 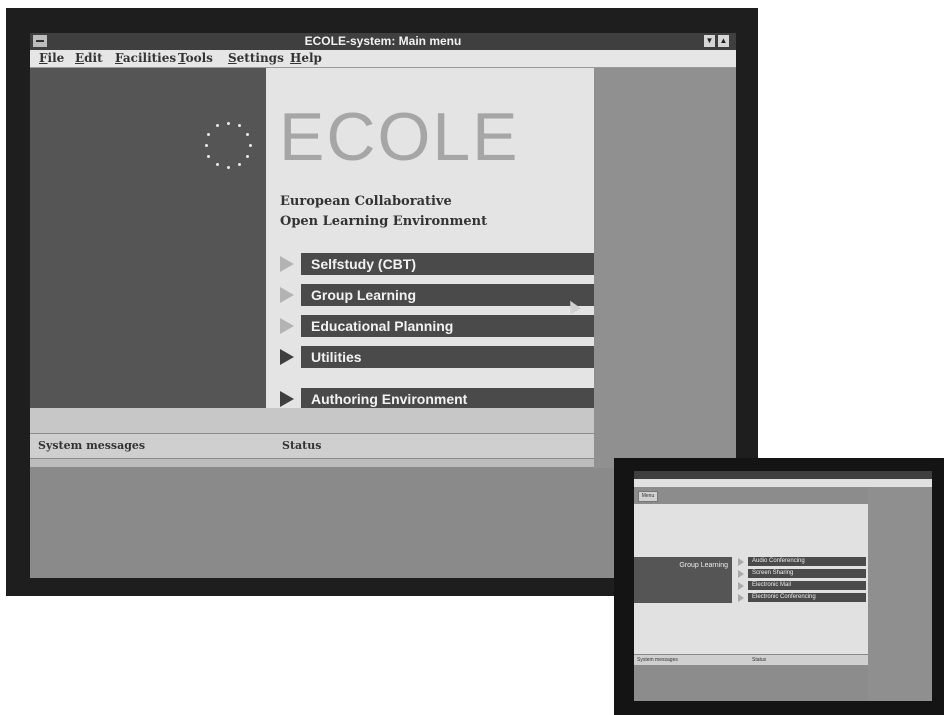 I want to click on menu-file: File, so click(x=51, y=58).